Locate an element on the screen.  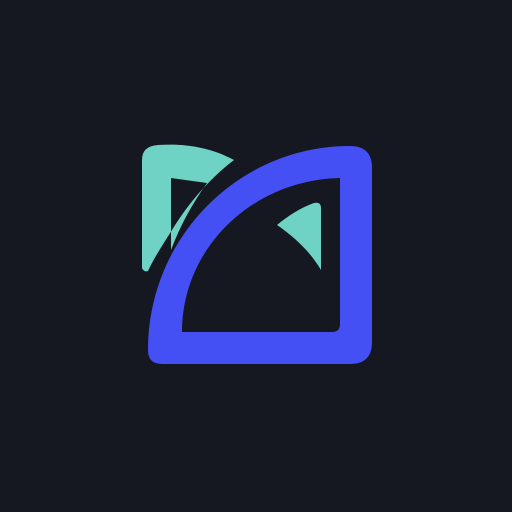
teal-inner-arc-shape is located at coordinates (299, 236).